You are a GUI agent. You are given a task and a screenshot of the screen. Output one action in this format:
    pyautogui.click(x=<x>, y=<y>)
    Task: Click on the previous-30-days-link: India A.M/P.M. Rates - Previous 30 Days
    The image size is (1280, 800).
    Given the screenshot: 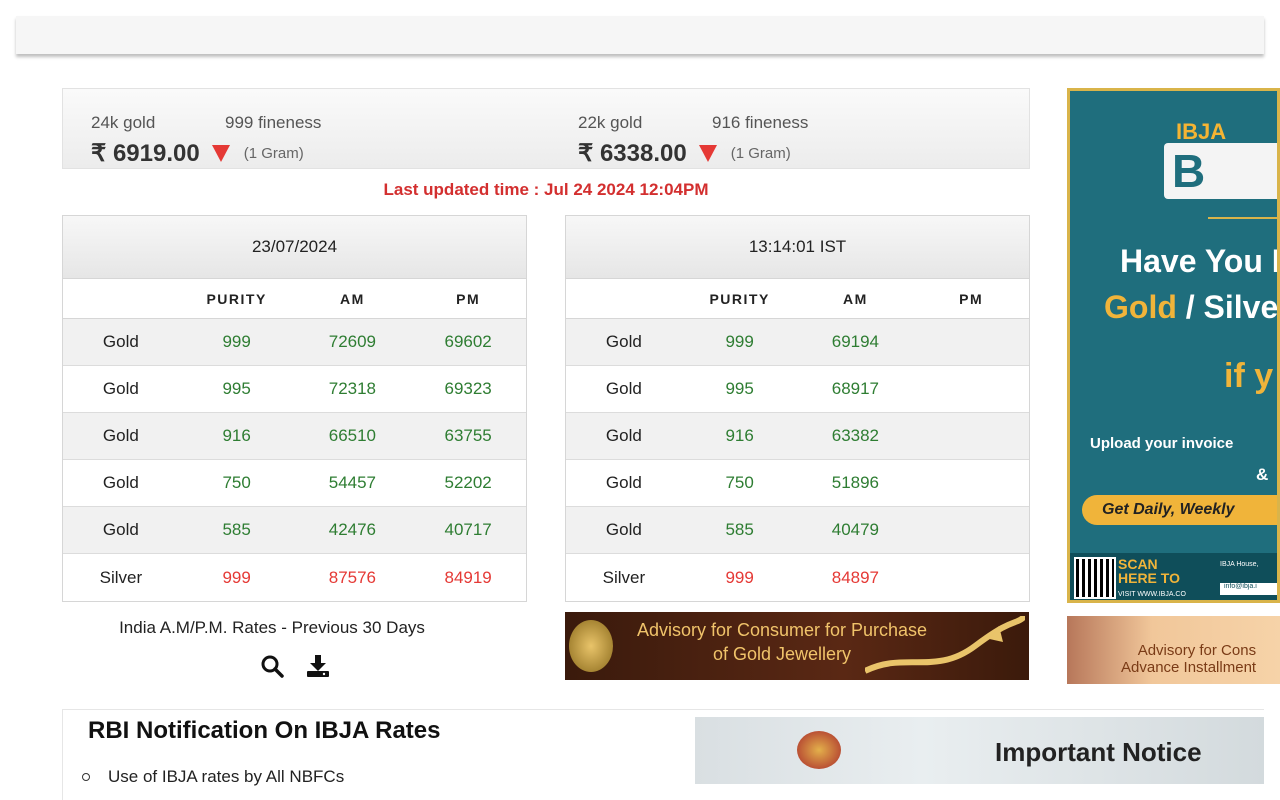 What is the action you would take?
    pyautogui.click(x=272, y=628)
    